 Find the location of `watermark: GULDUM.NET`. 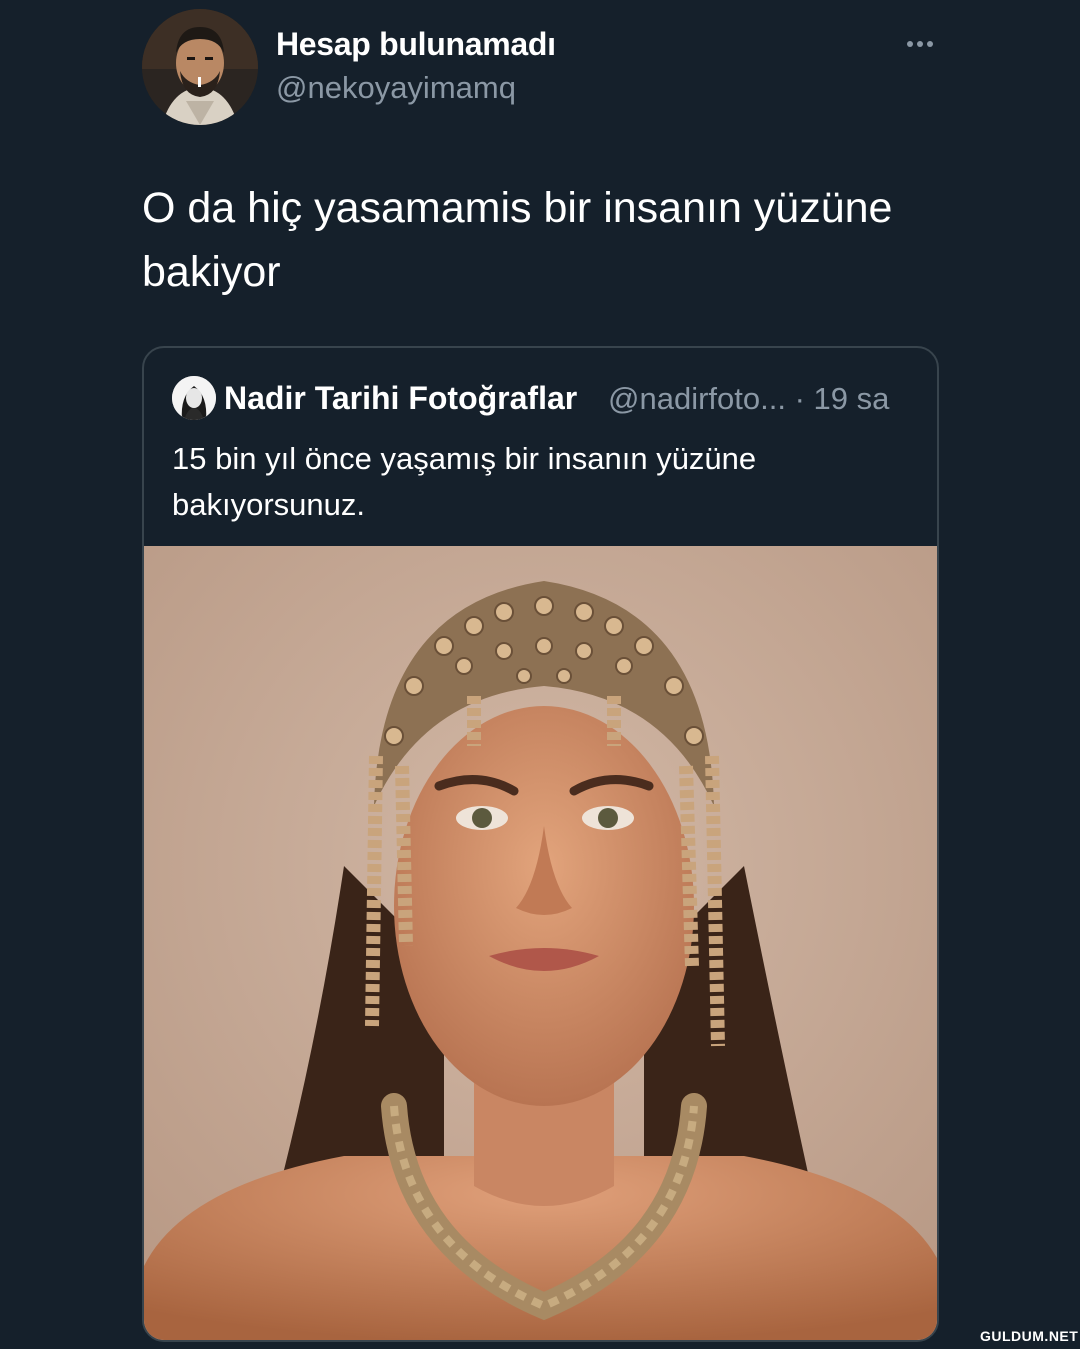

watermark: GULDUM.NET is located at coordinates (1029, 1336).